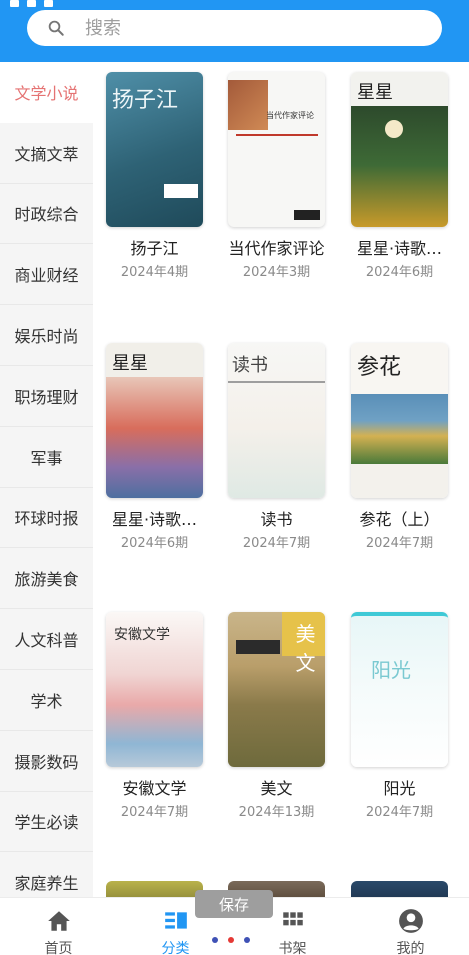 The width and height of the screenshot is (469, 955). Describe the element at coordinates (154, 272) in the screenshot. I see `magazine-issue: 2024年4期` at that location.